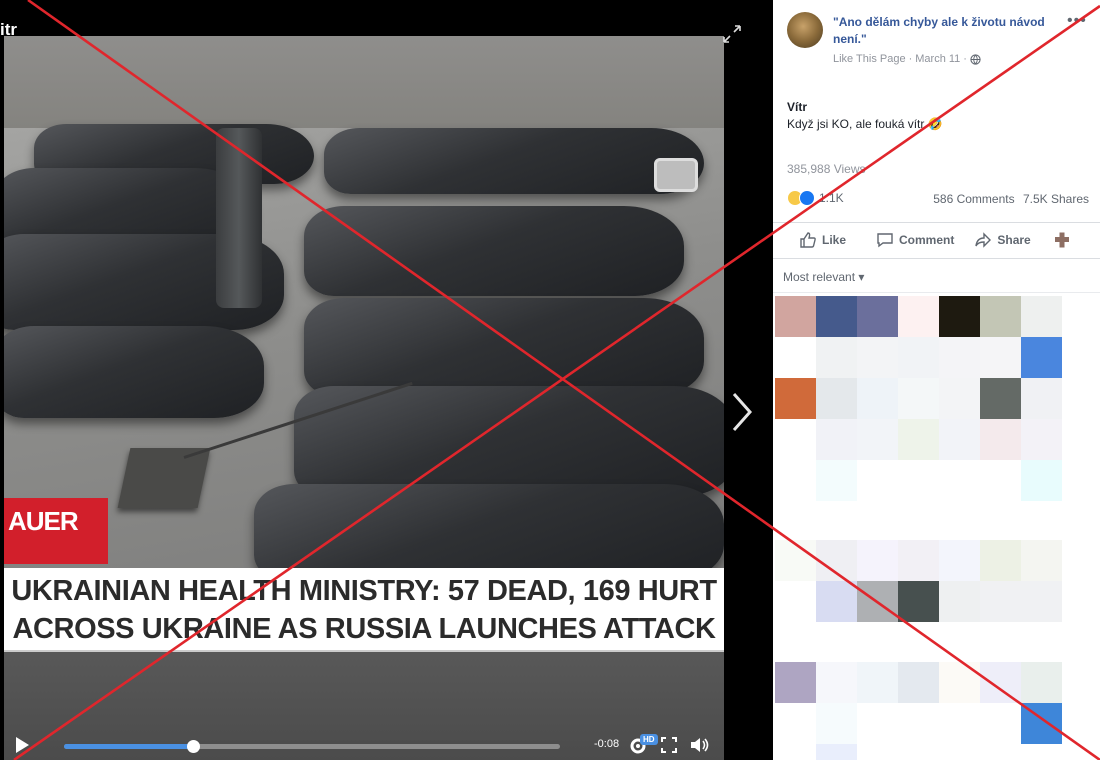 Image resolution: width=1100 pixels, height=760 pixels. I want to click on caption-line-2: ACROSS UKRAINE AS RUSSIA LAUNCHES ATTACK, so click(364, 629).